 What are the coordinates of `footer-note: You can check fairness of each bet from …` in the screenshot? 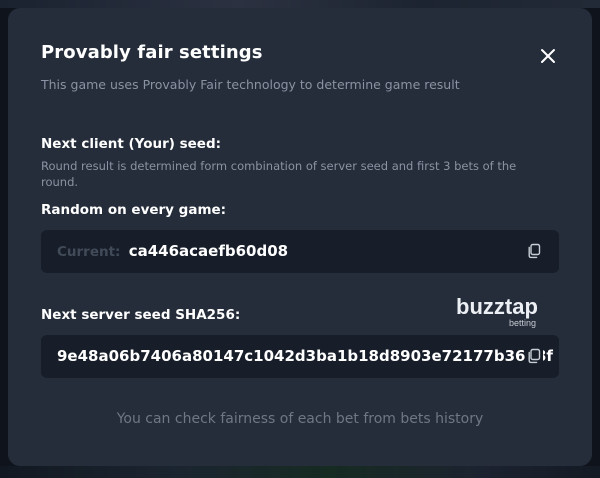 It's located at (300, 419).